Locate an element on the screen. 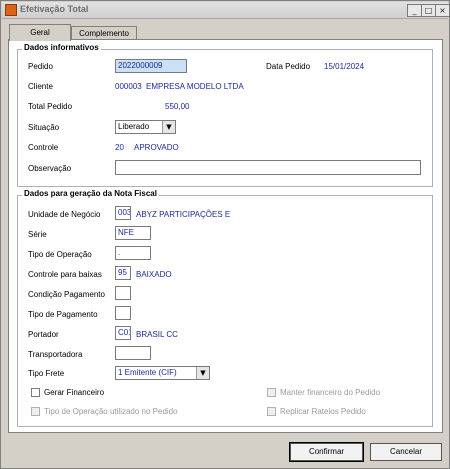 The width and height of the screenshot is (450, 469). controle-baixas-name: BAIXADO is located at coordinates (154, 274).